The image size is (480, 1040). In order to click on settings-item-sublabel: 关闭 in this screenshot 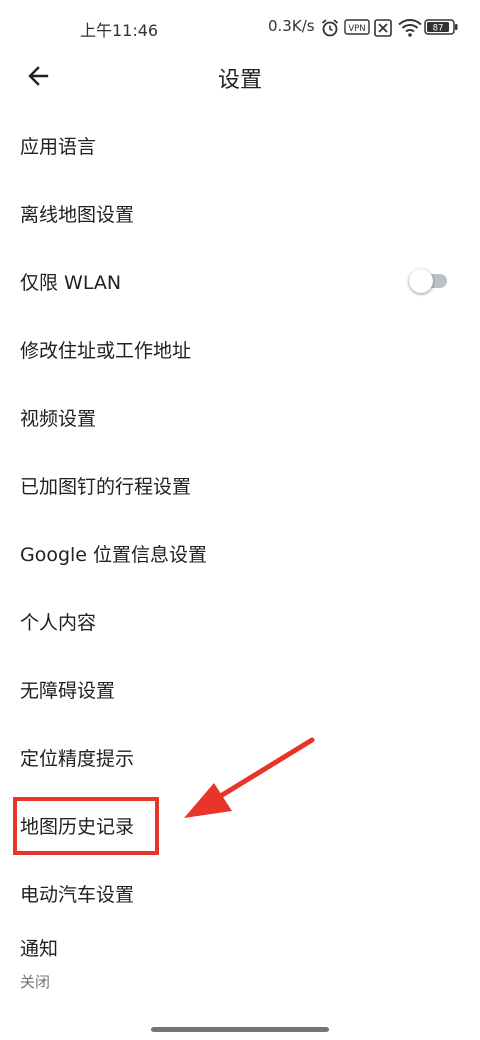, I will do `click(35, 982)`.